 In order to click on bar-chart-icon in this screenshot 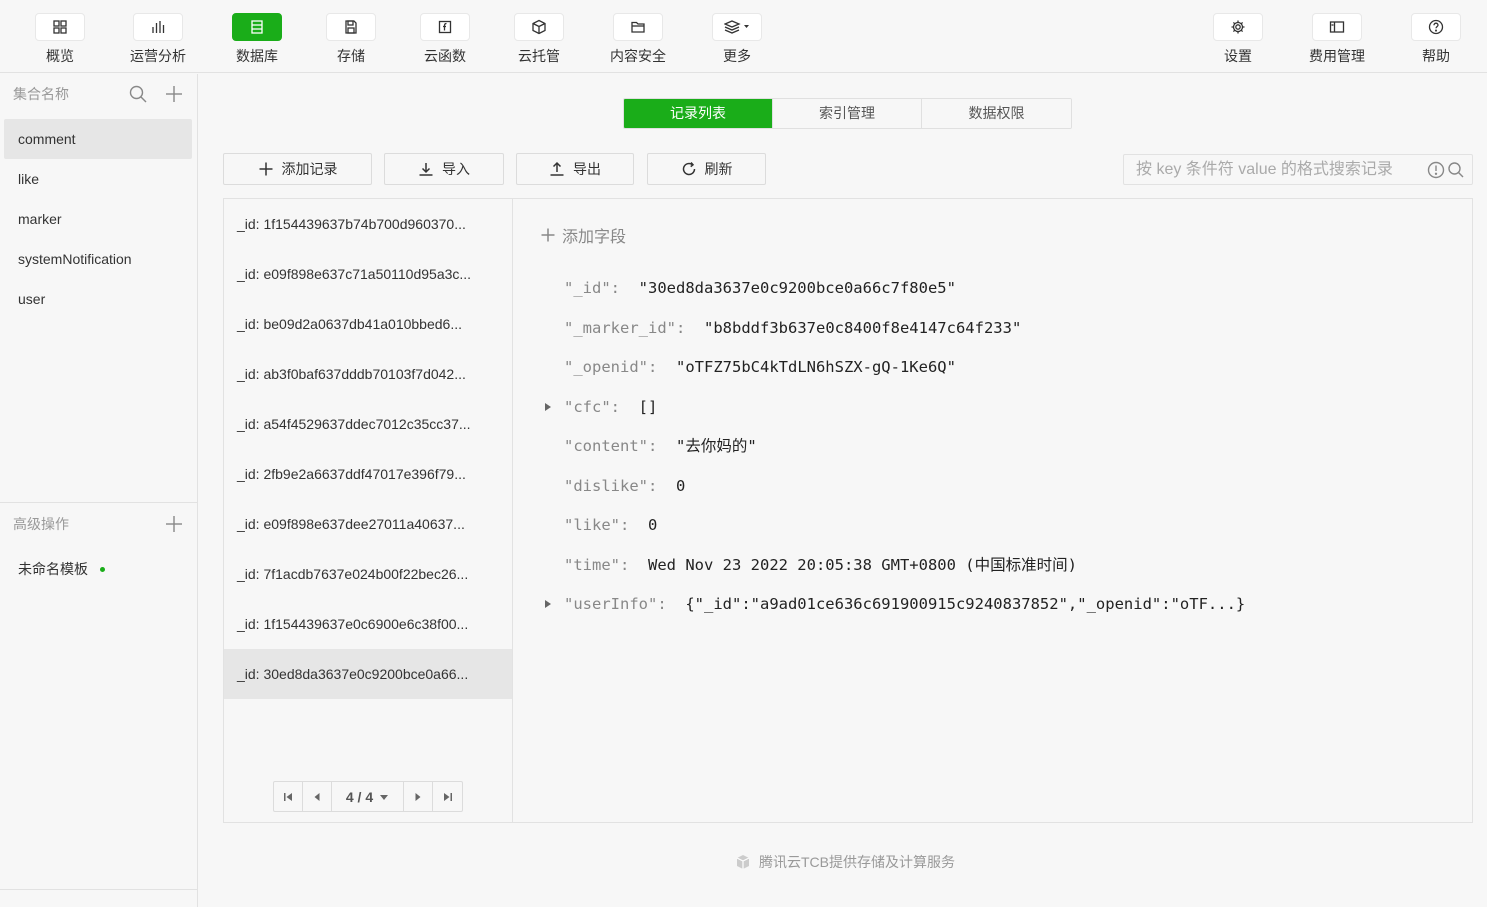, I will do `click(158, 27)`.